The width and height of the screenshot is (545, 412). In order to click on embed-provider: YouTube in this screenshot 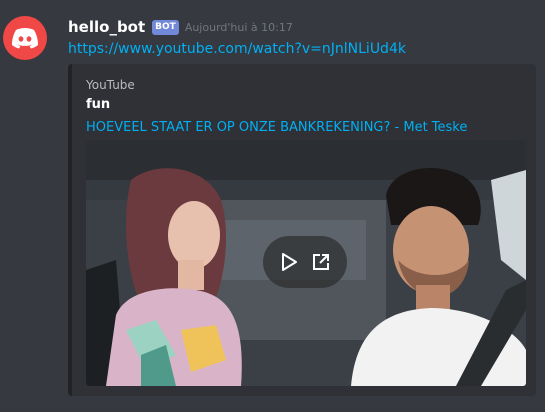, I will do `click(110, 85)`.